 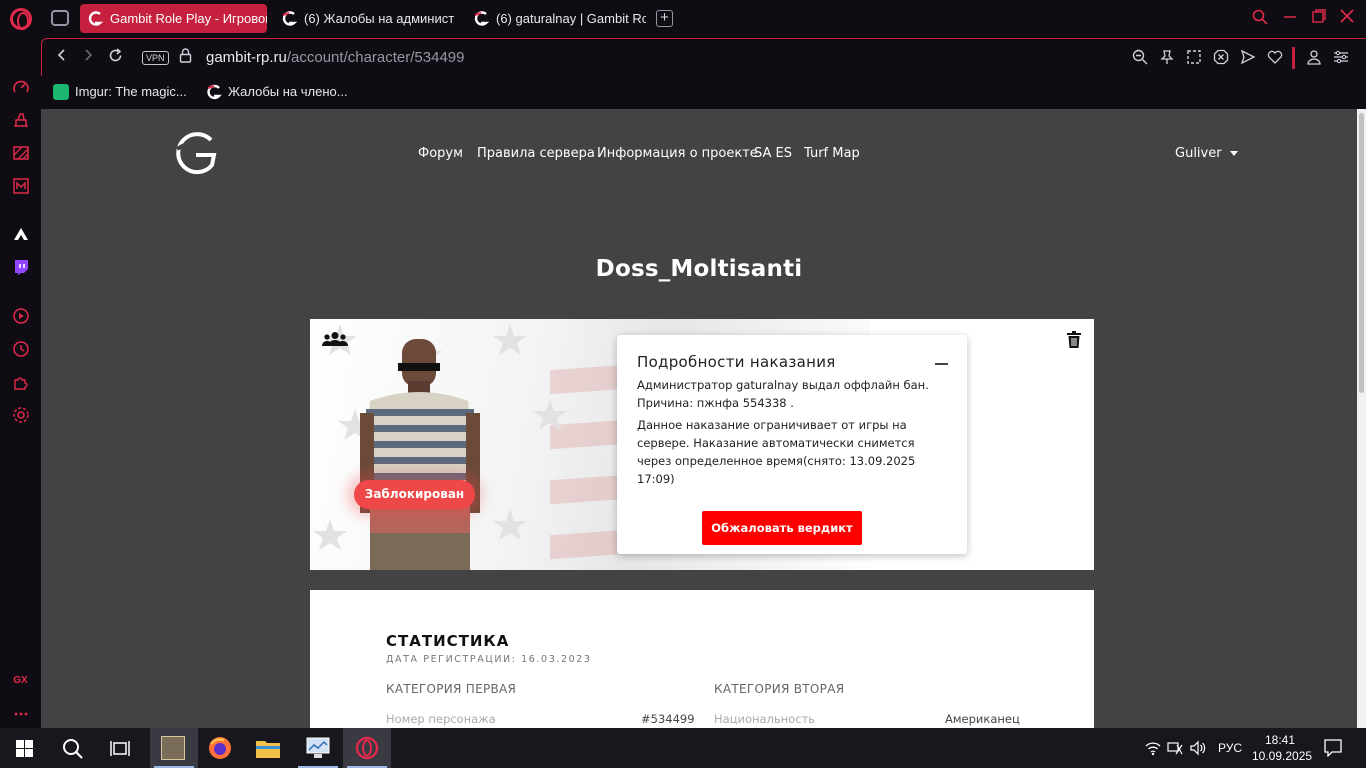 What do you see at coordinates (441, 719) in the screenshot?
I see `stat-key: Номер персонажа` at bounding box center [441, 719].